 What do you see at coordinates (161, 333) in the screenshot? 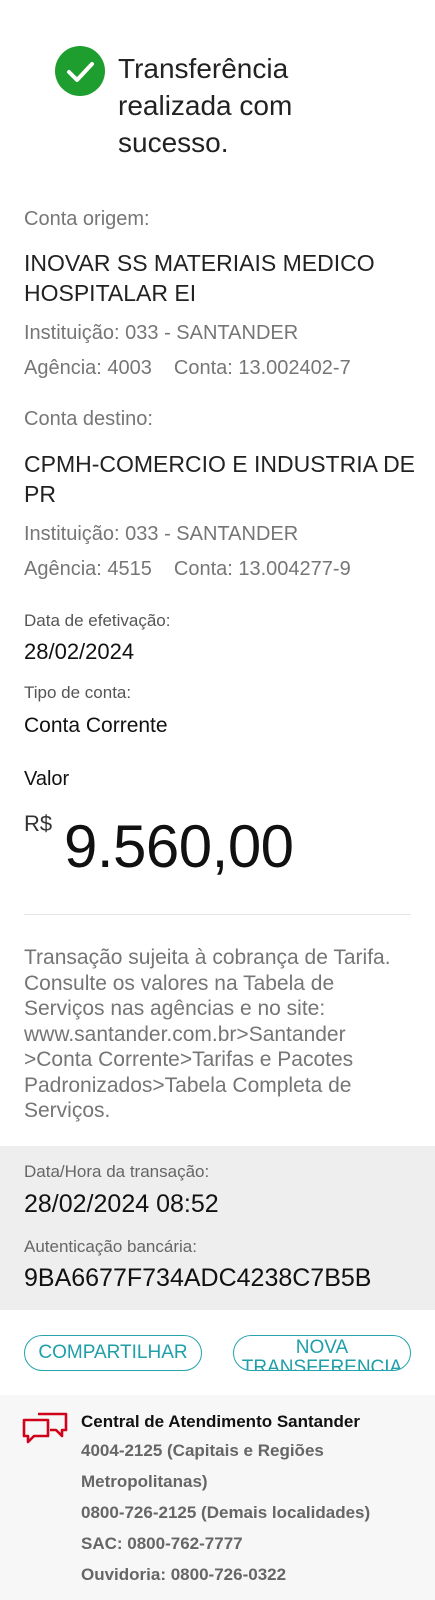
I see `origin-institution: Instituição: 033 - SANTANDER` at bounding box center [161, 333].